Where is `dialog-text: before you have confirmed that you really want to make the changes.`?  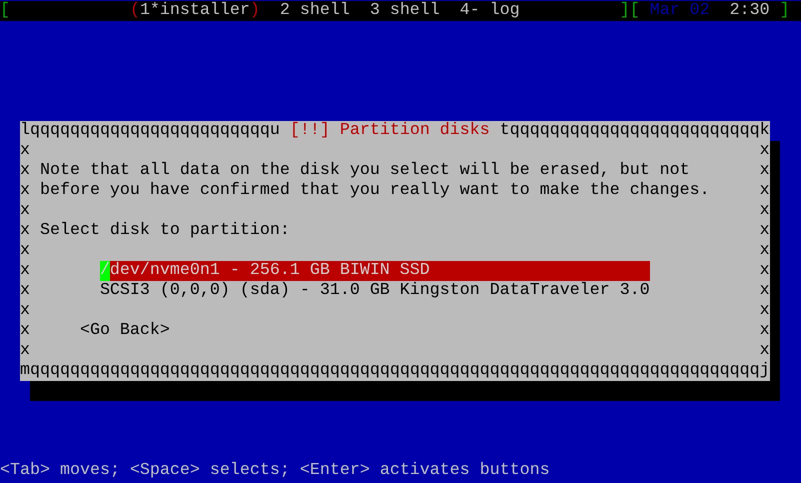
dialog-text: before you have confirmed that you really want to make the changes. is located at coordinates (375, 191).